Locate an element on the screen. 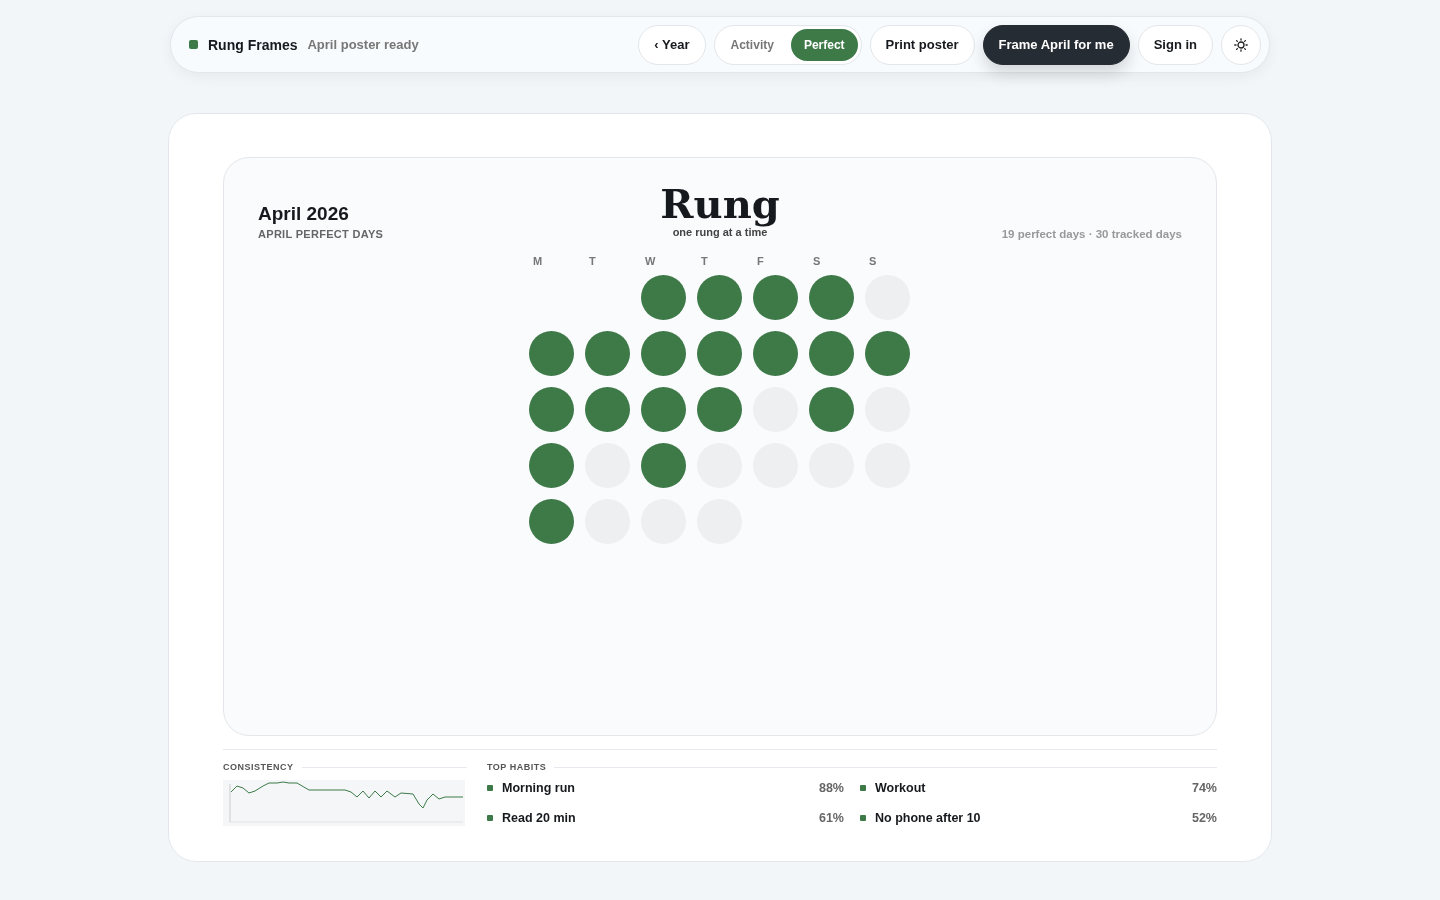 This screenshot has height=900, width=1440. weekday-label: W is located at coordinates (650, 262).